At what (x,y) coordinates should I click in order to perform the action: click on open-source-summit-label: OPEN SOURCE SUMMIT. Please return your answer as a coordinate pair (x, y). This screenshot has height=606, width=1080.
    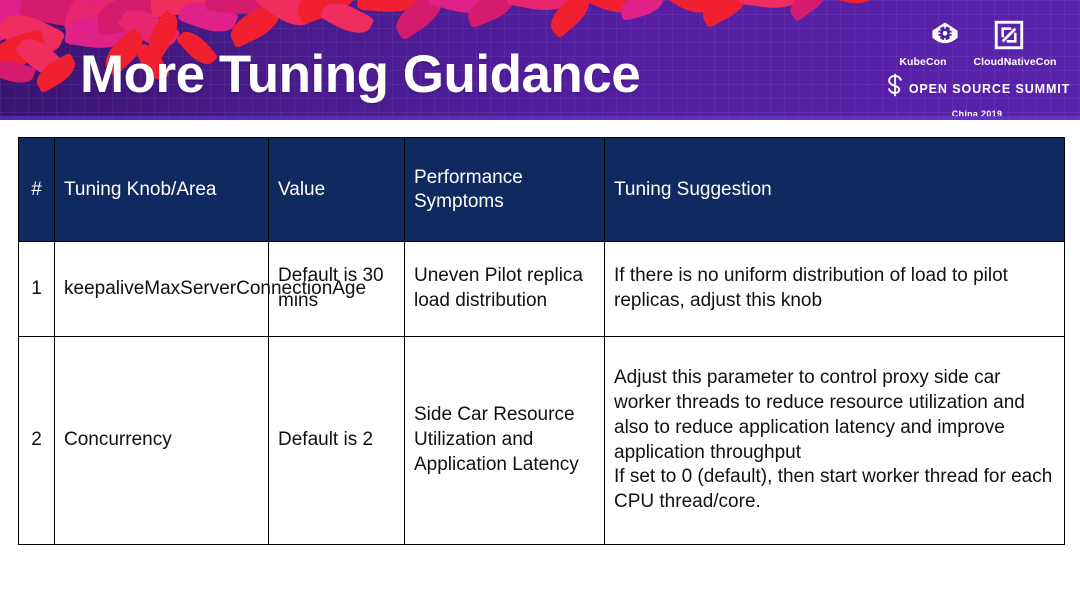
    Looking at the image, I should click on (989, 88).